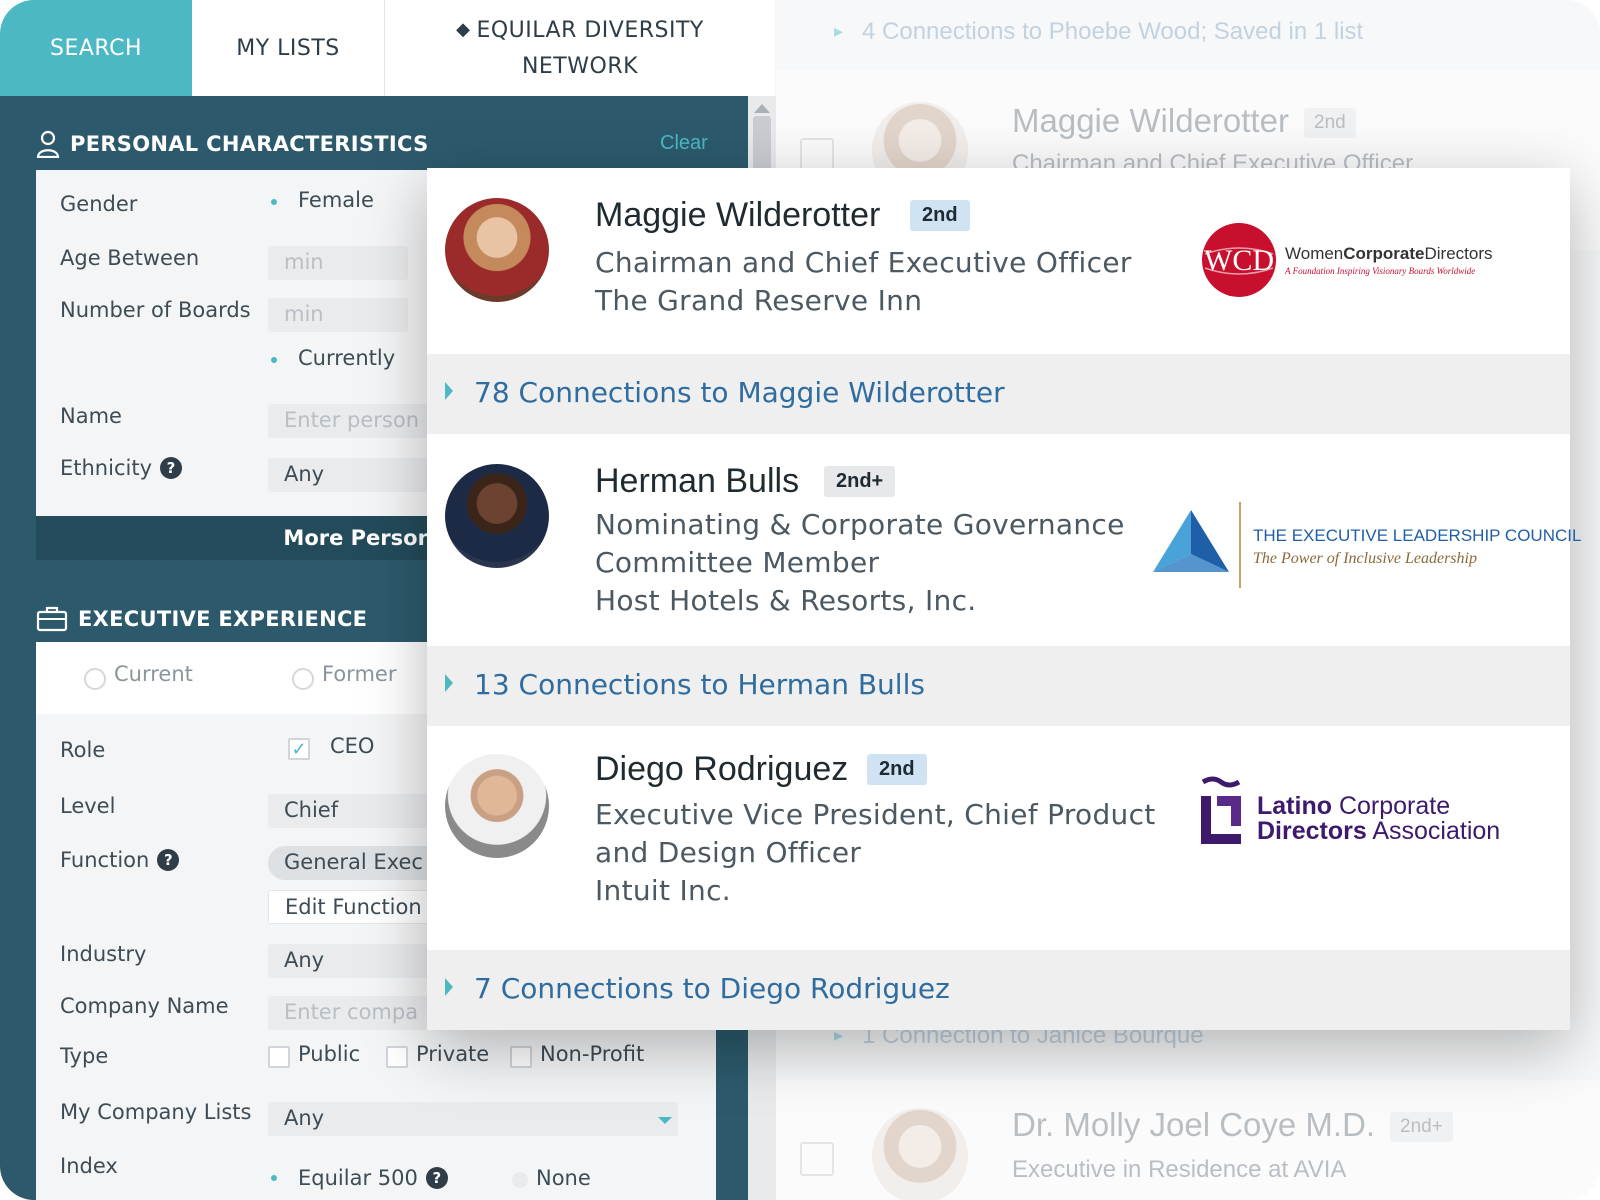  Describe the element at coordinates (663, 890) in the screenshot. I see `person-company: Intuit Inc.` at that location.